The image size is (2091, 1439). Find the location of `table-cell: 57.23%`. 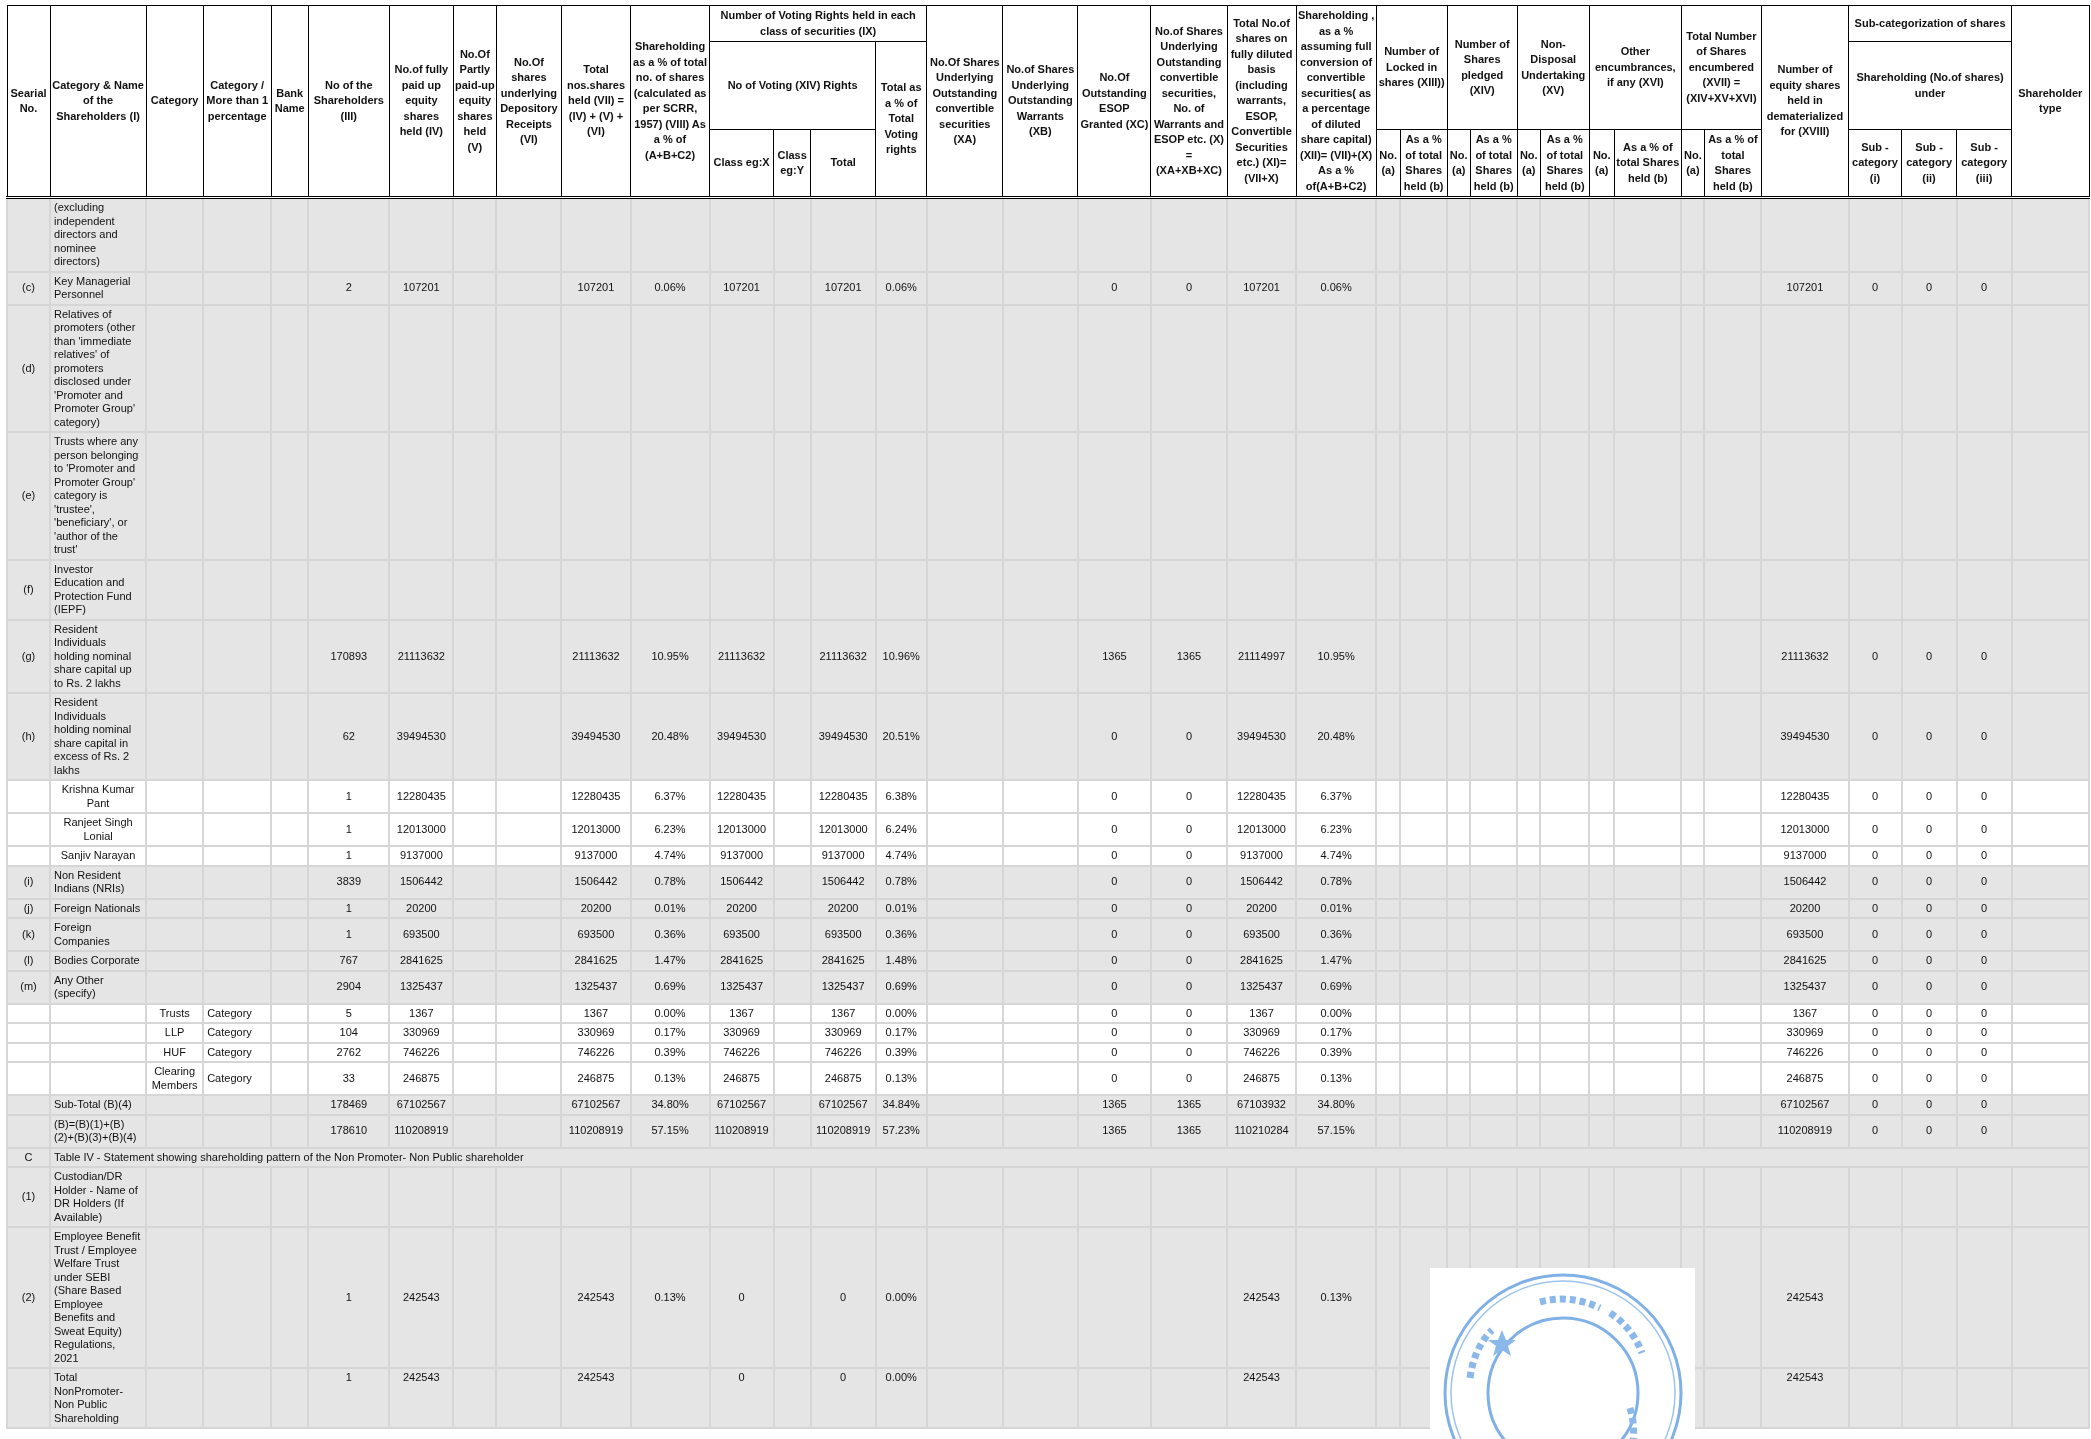

table-cell: 57.23% is located at coordinates (901, 1131).